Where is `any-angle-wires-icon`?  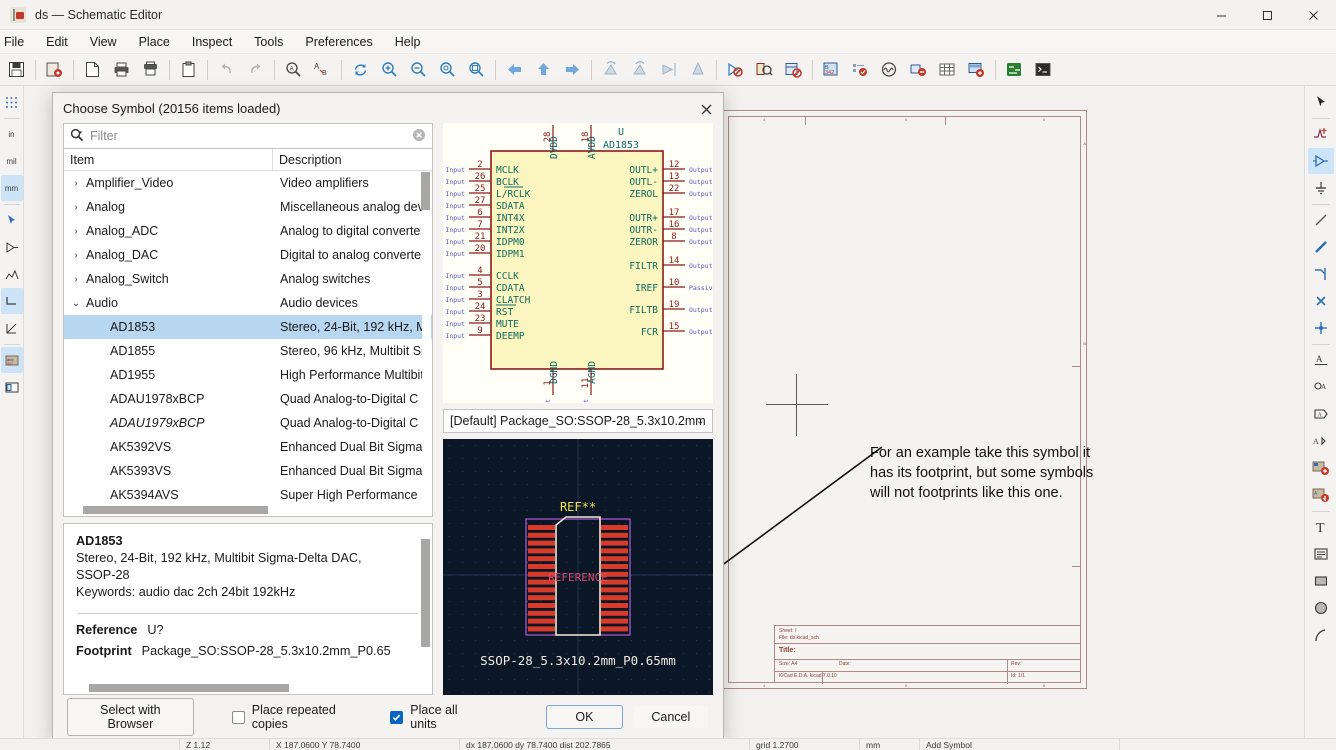
any-angle-wires-icon is located at coordinates (12, 328).